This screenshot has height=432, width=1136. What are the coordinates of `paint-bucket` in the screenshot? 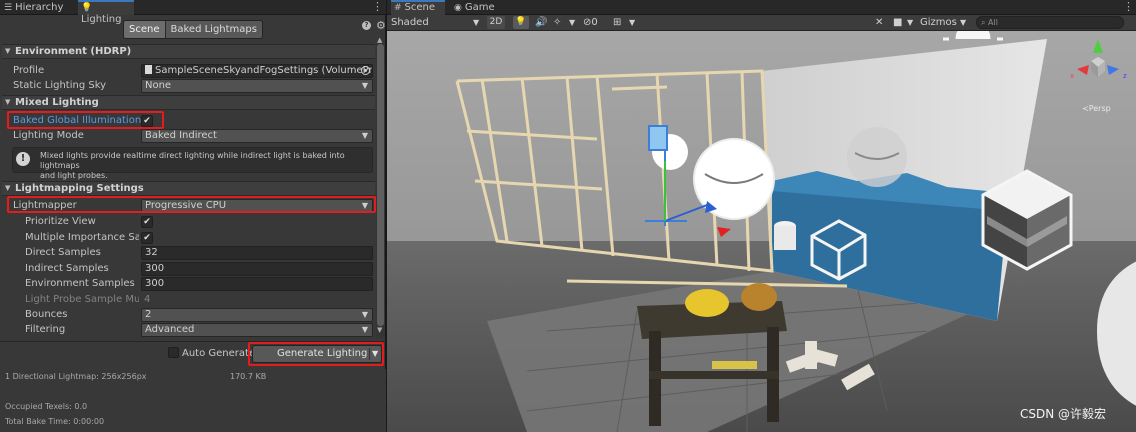 It's located at (785, 235).